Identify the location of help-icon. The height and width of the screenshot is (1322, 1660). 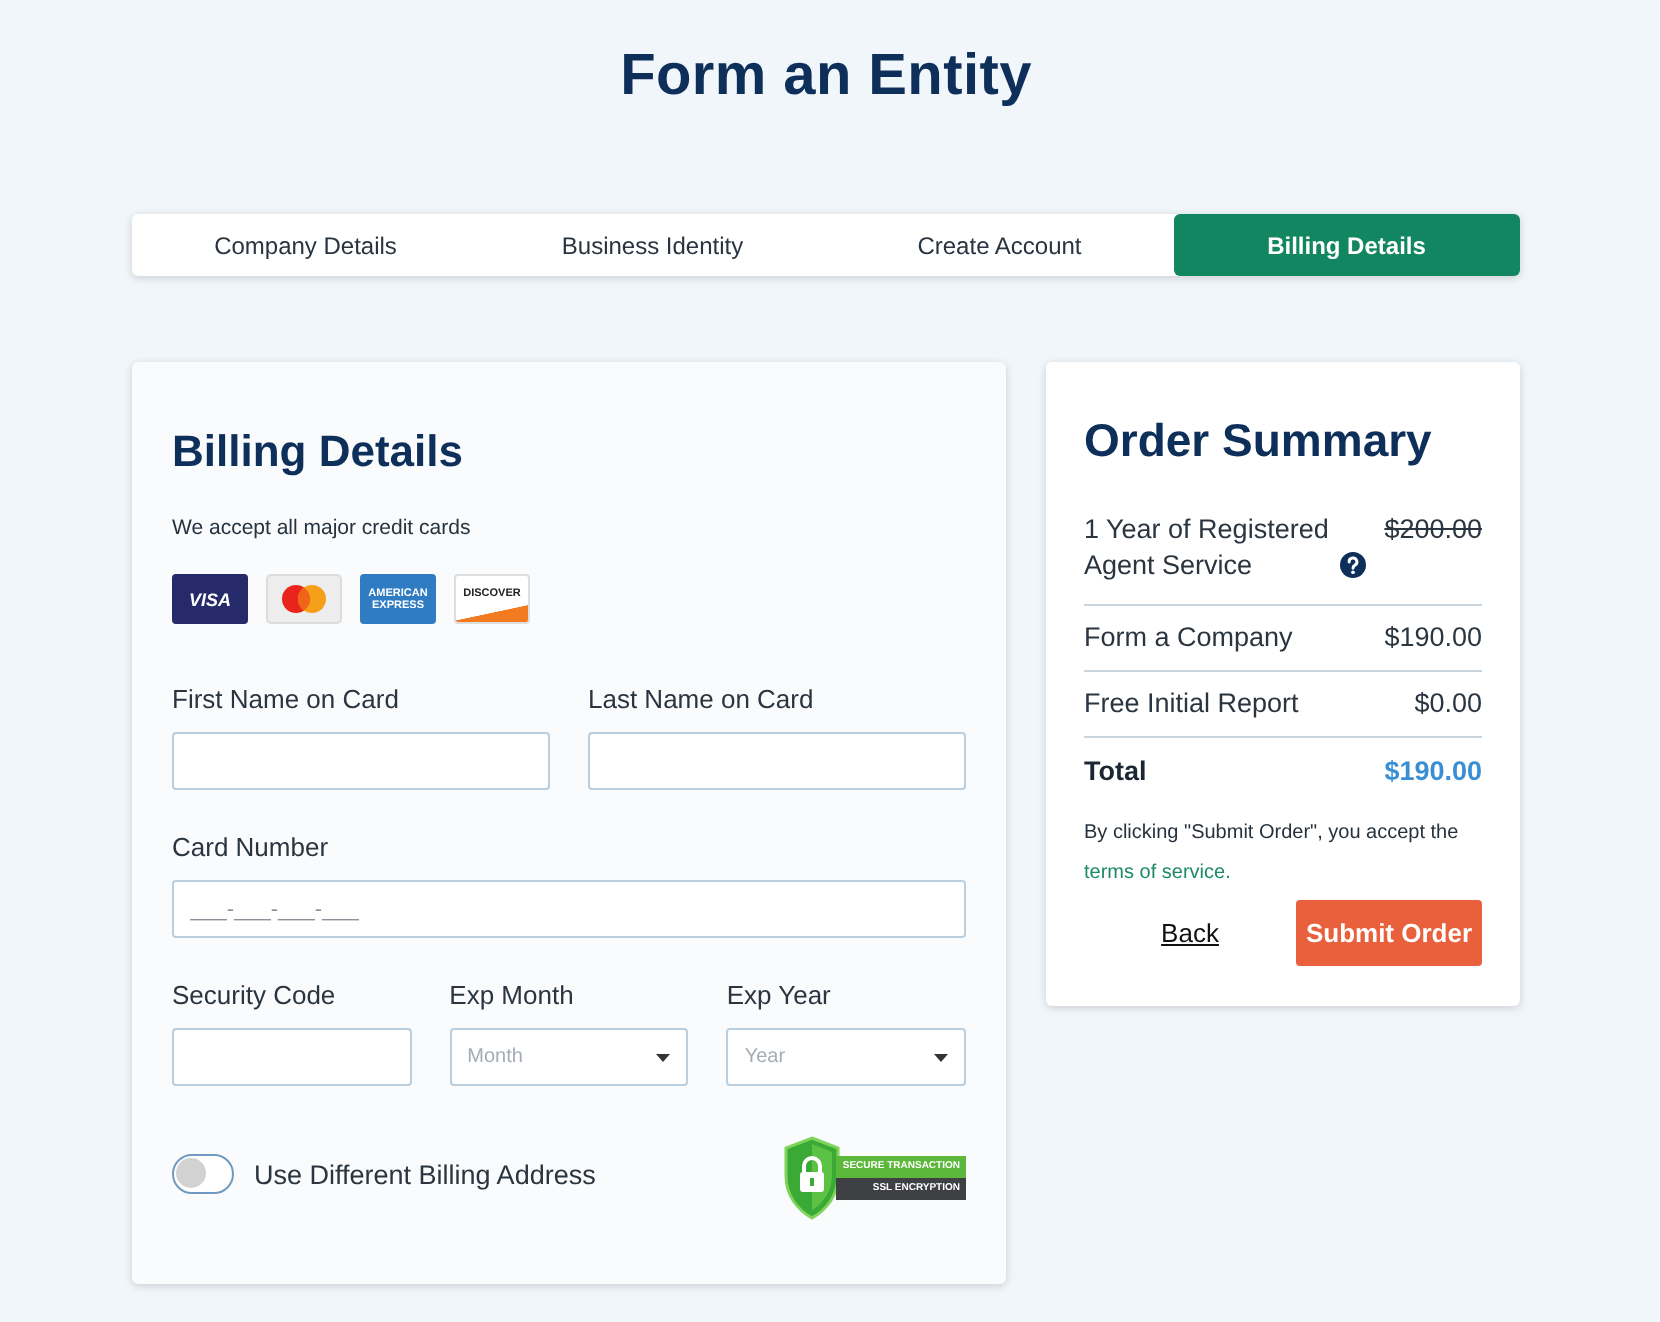
(1353, 565).